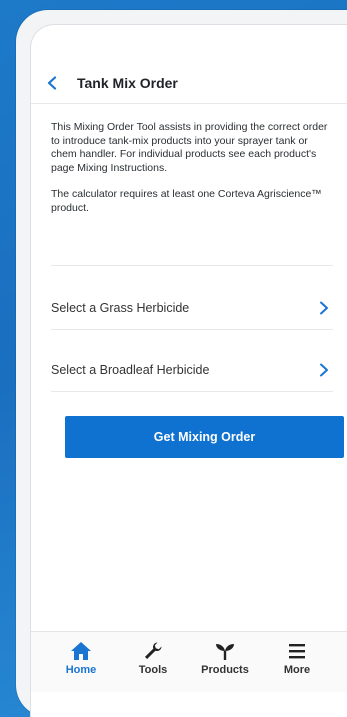  Describe the element at coordinates (225, 670) in the screenshot. I see `tab-label: Products` at that location.